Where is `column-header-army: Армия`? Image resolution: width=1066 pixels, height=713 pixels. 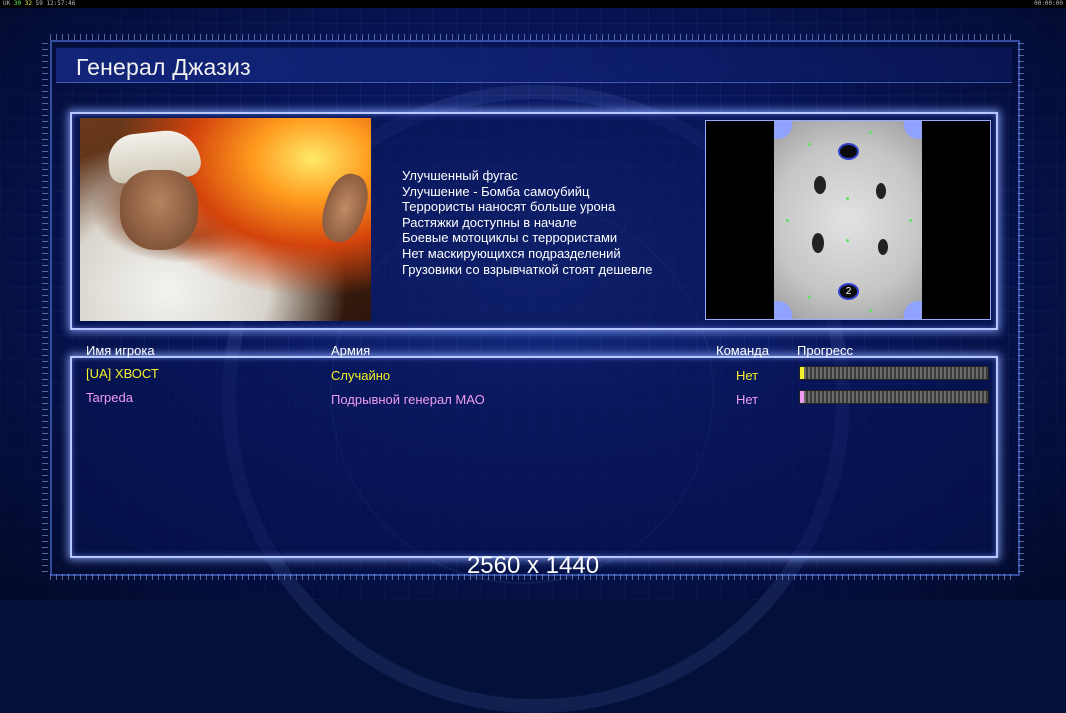
column-header-army: Армия is located at coordinates (351, 350).